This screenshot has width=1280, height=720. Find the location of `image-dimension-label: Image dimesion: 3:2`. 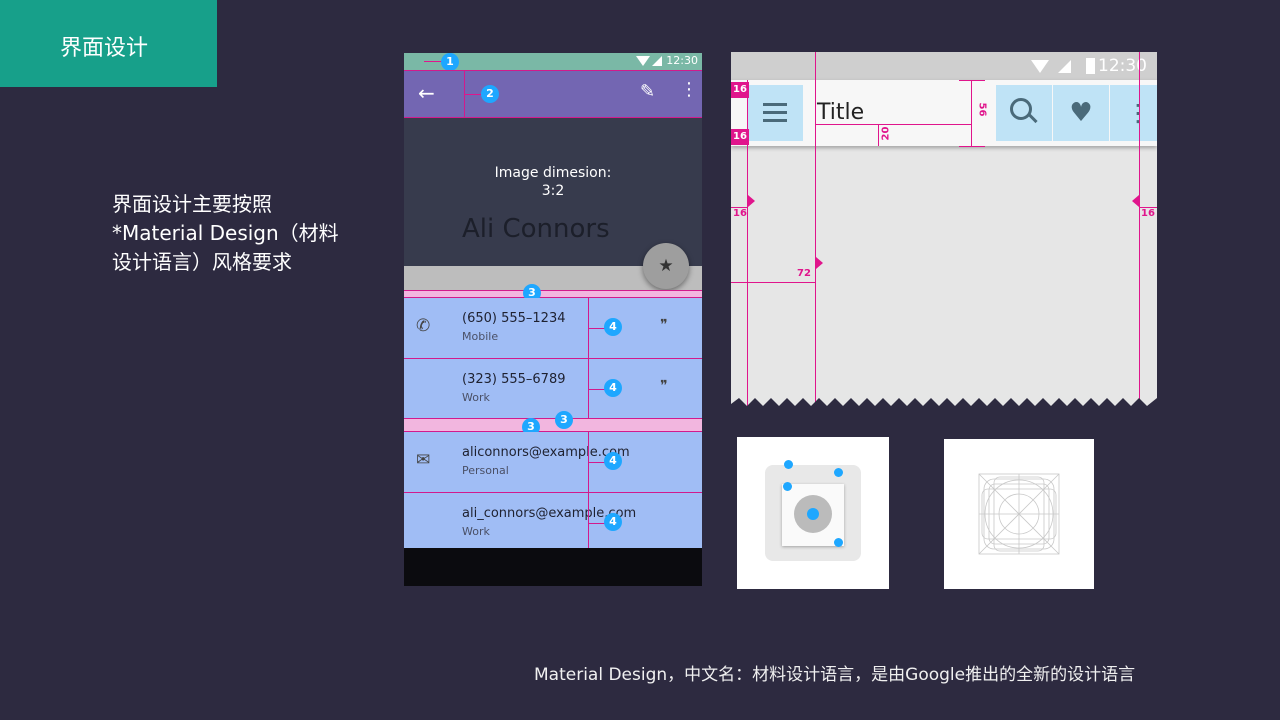

image-dimension-label: Image dimesion: 3:2 is located at coordinates (553, 182).